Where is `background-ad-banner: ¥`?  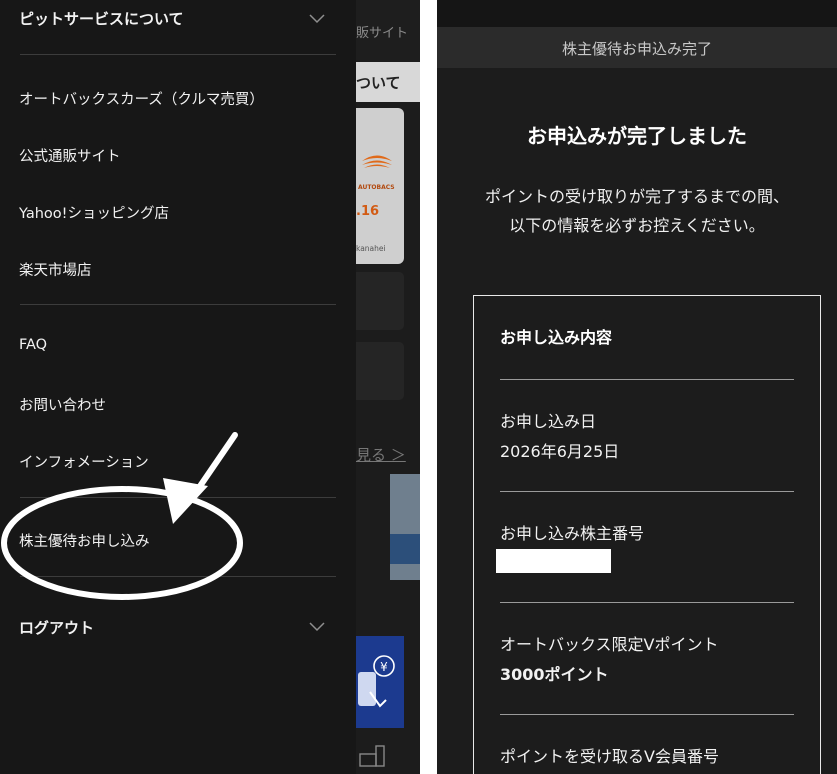
background-ad-banner: ¥ is located at coordinates (380, 682).